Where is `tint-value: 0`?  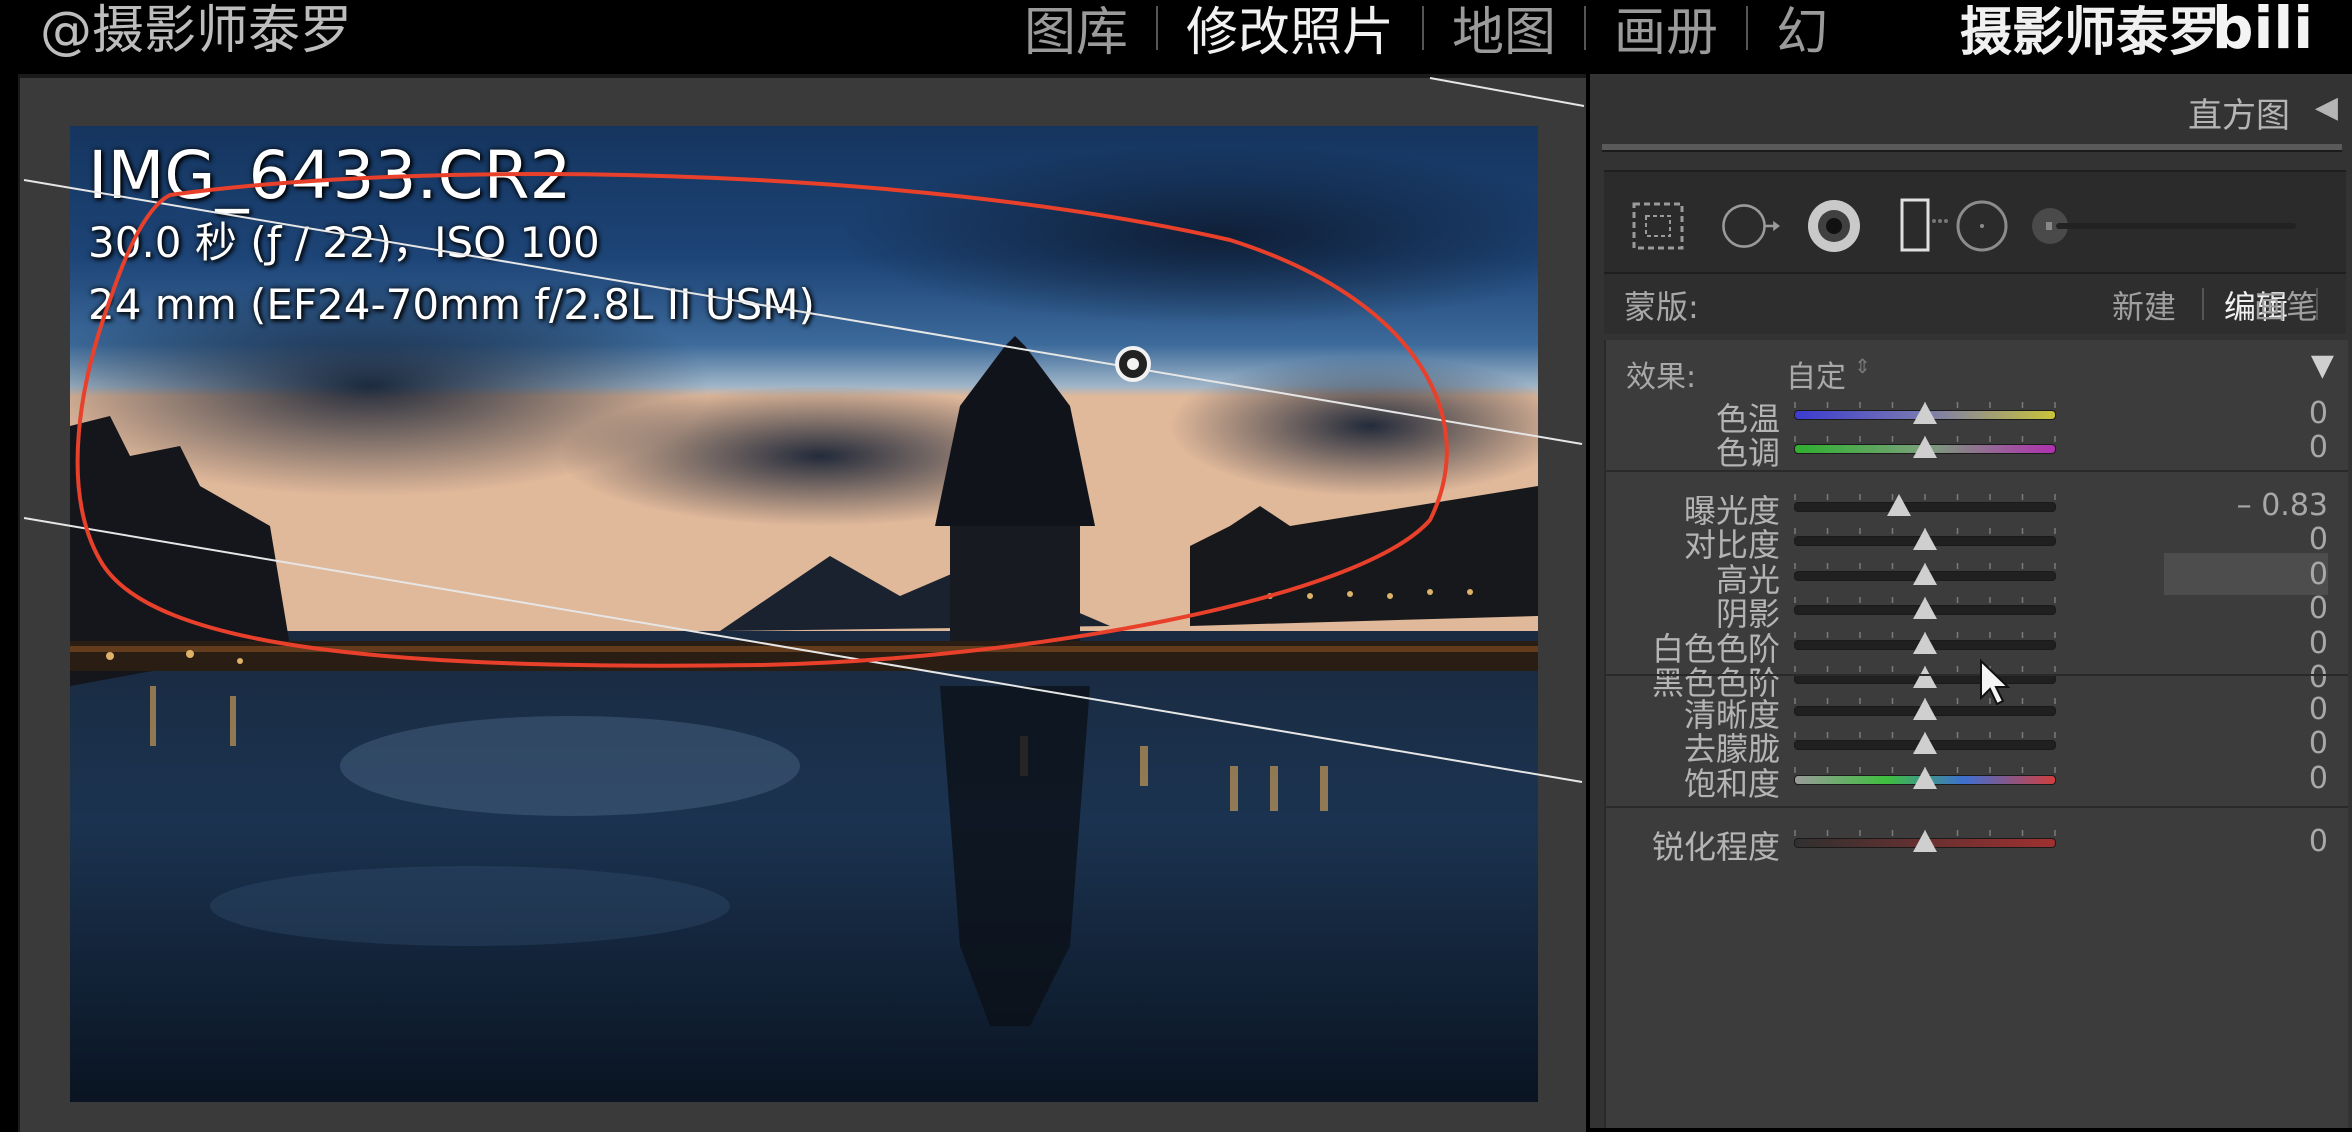
tint-value: 0 is located at coordinates (2318, 447).